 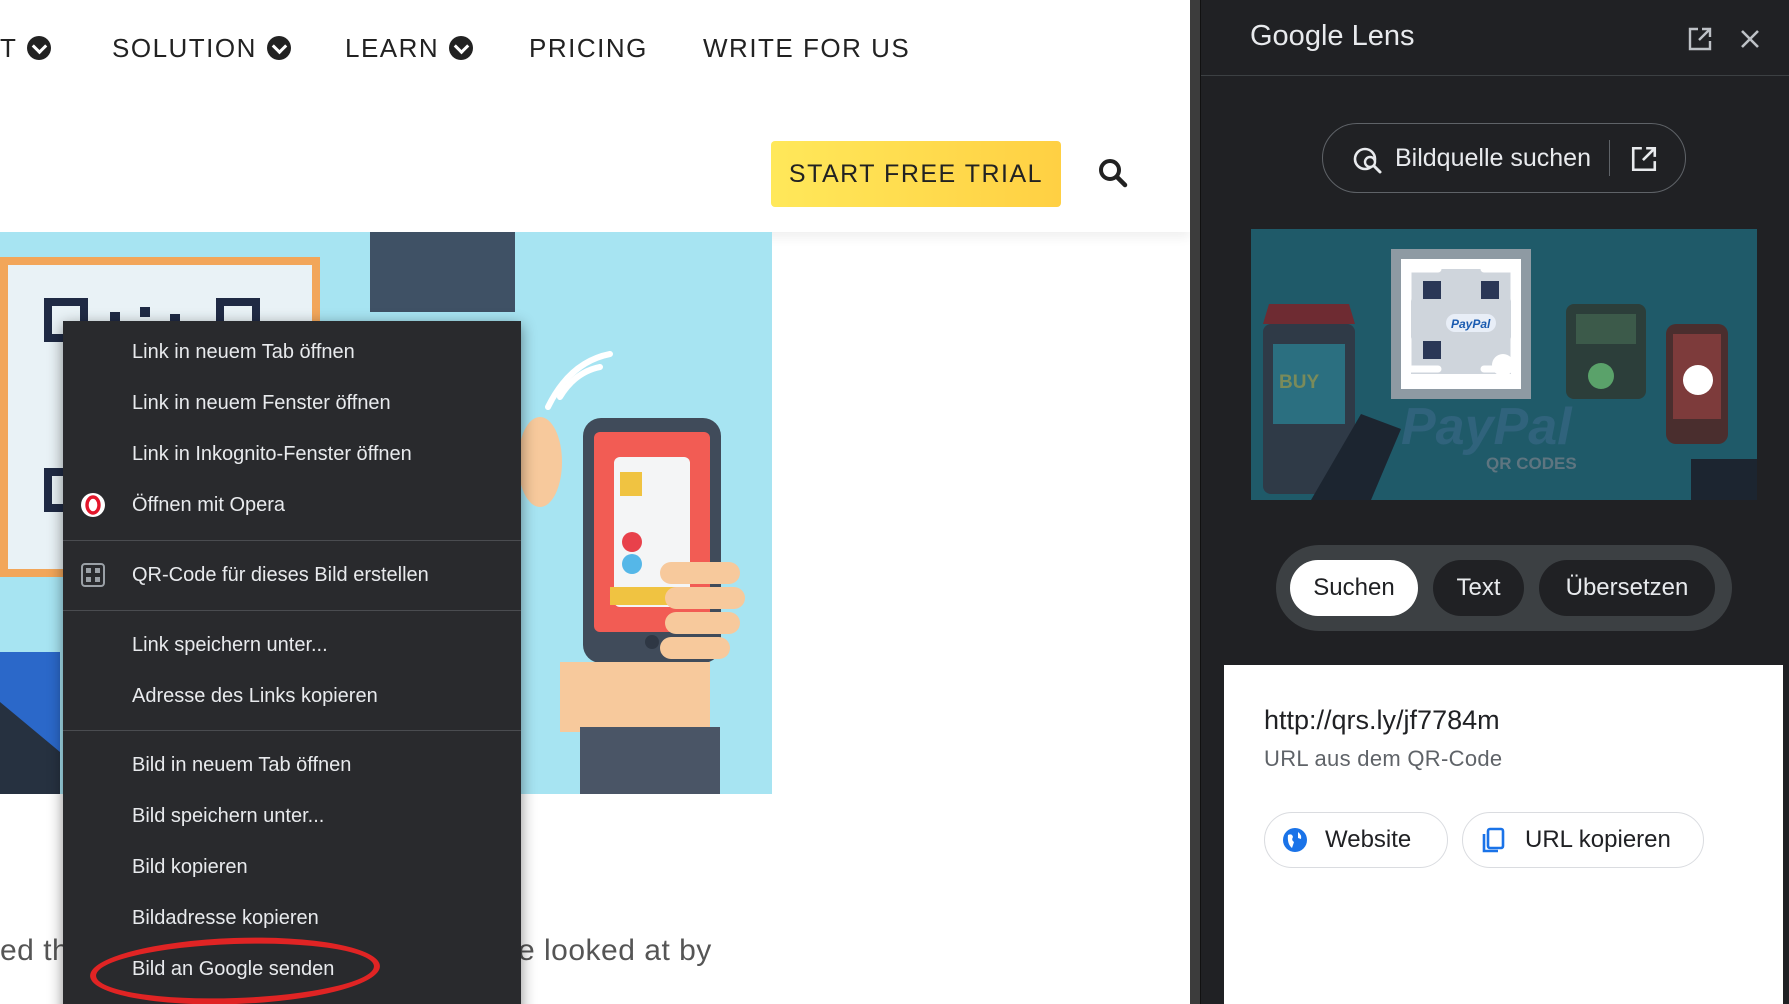 I want to click on lens-mode-tabs: Suchen Text Übersetzen, so click(x=1504, y=588).